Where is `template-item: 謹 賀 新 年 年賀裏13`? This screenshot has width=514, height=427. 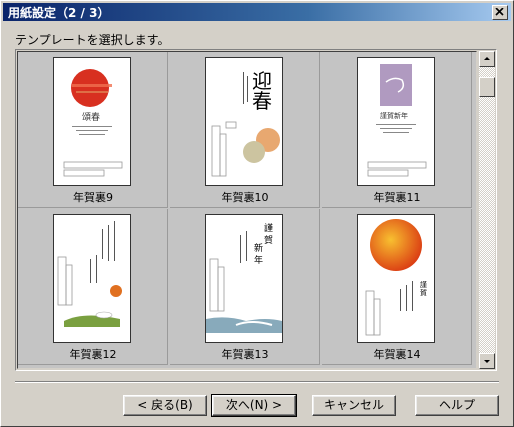
template-item: 謹 賀 新 年 年賀裏13 is located at coordinates (245, 287).